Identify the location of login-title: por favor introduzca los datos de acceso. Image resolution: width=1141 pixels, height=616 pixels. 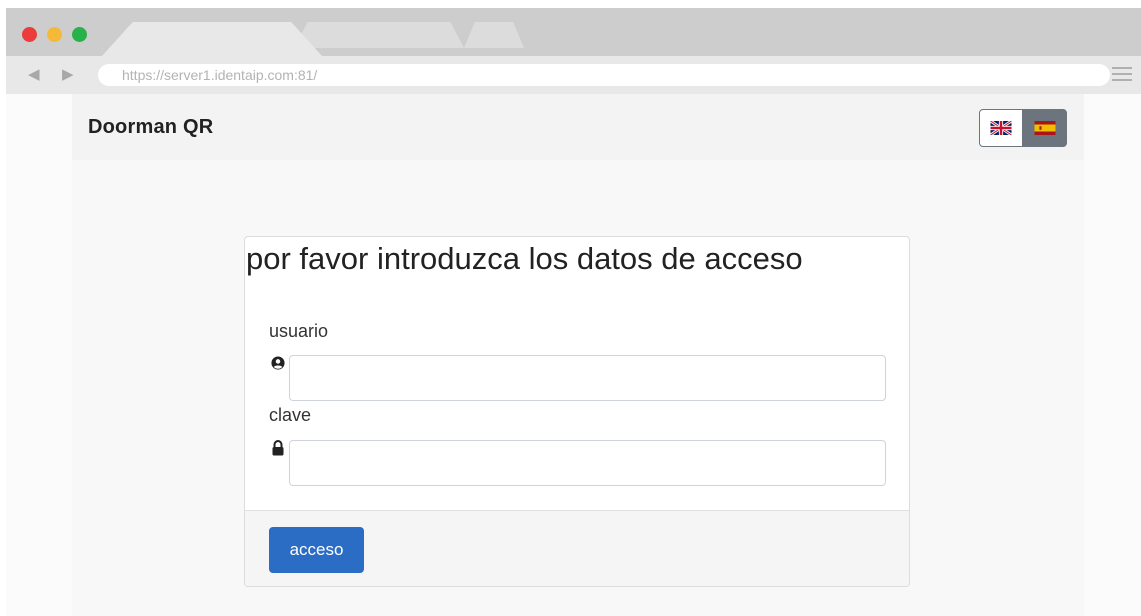
(524, 258).